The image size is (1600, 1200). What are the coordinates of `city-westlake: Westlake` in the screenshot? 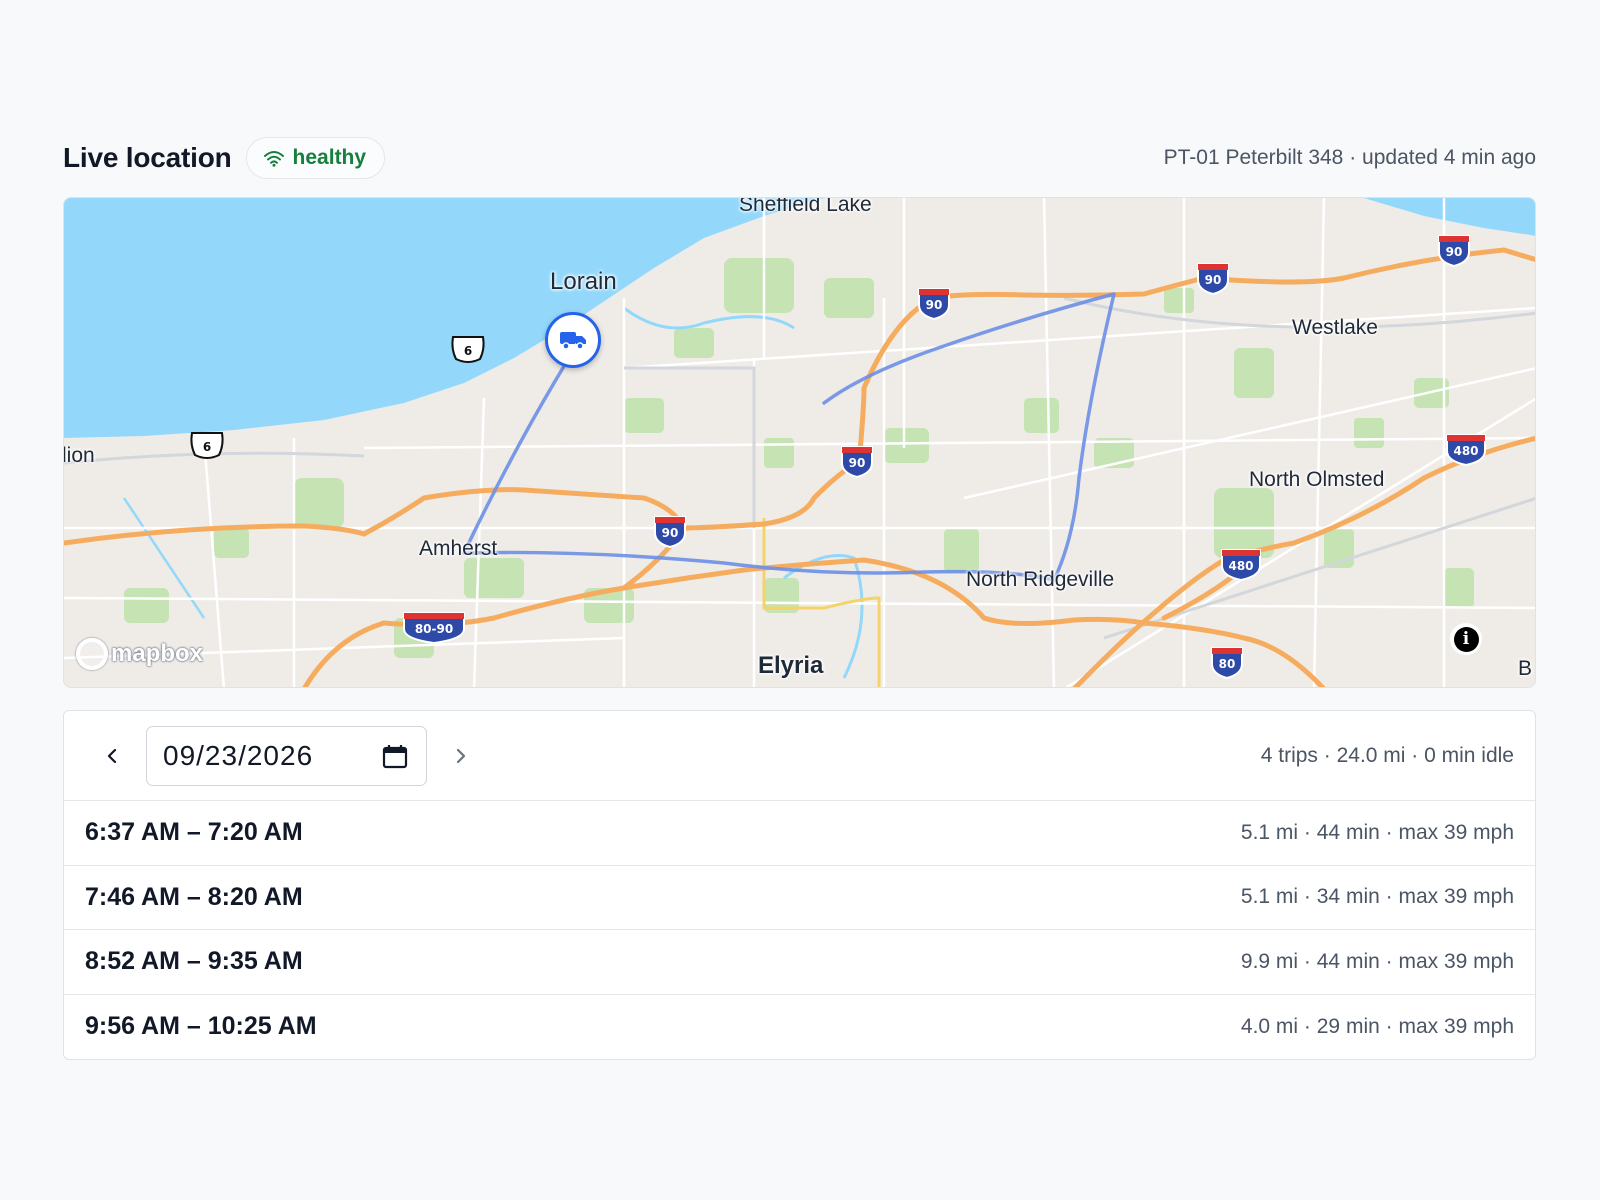 It's located at (1335, 327).